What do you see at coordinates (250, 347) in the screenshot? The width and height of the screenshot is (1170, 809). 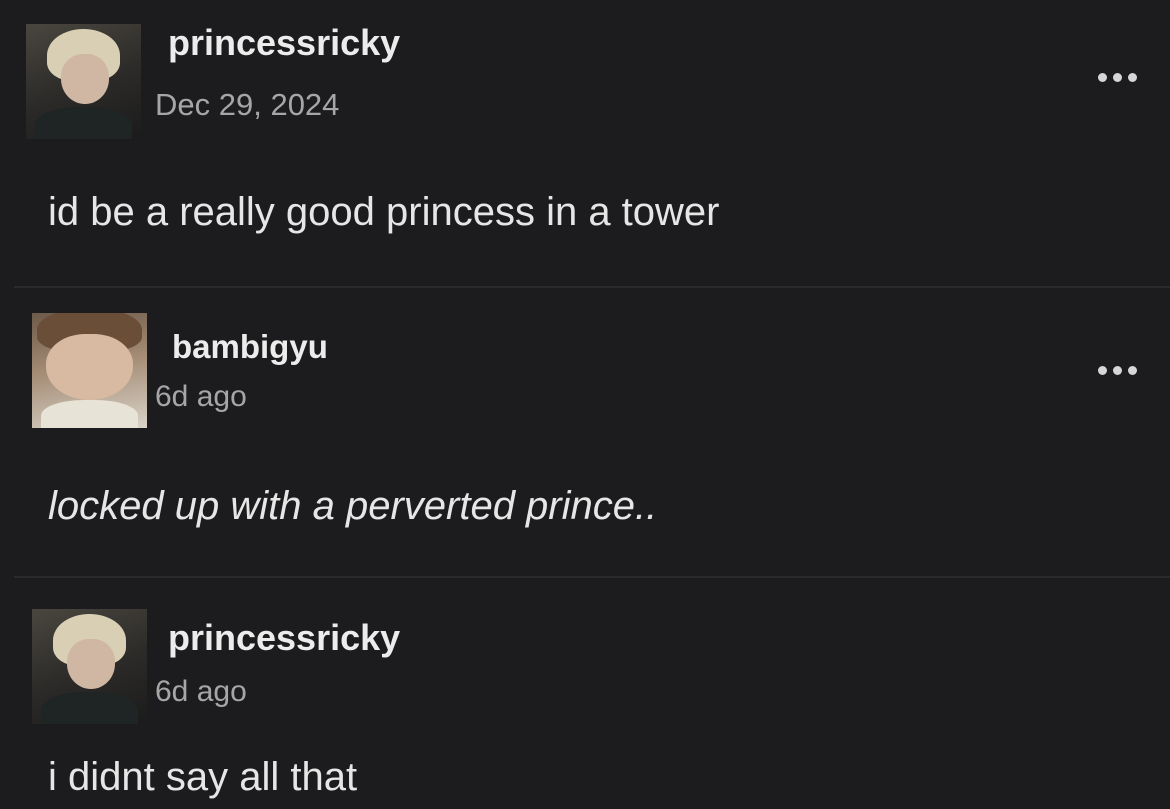 I see `post-username: bambigyu` at bounding box center [250, 347].